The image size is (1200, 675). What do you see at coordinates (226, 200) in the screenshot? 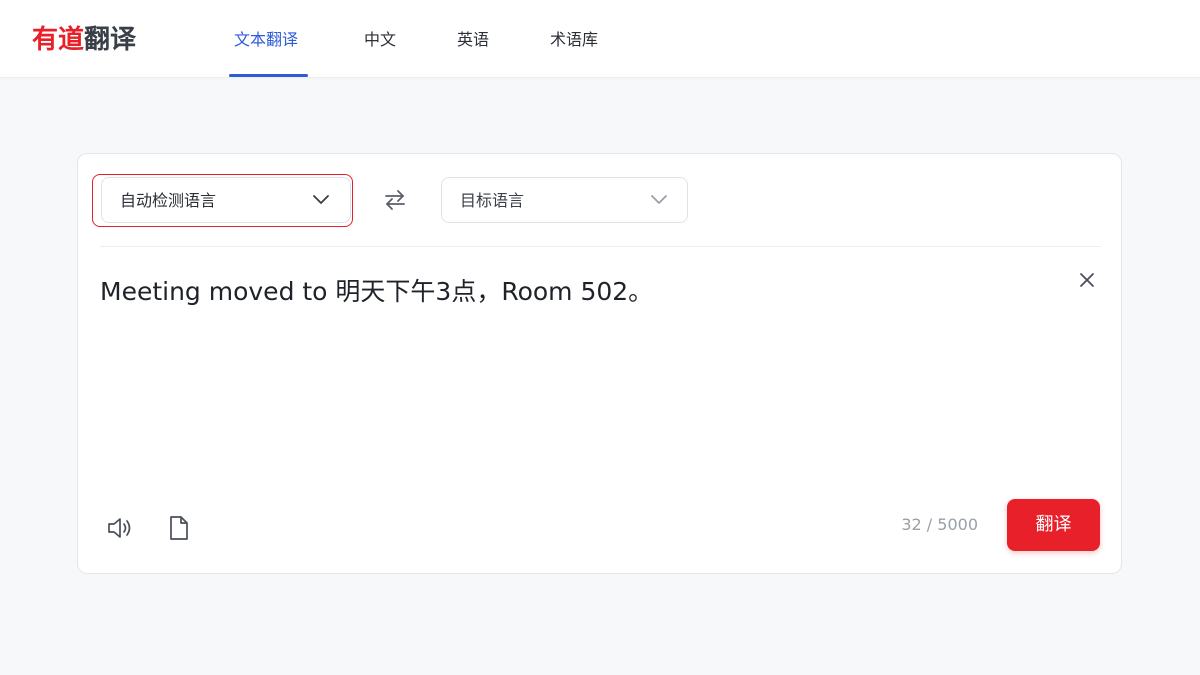
I see `source-language-select: 自动检测语言` at bounding box center [226, 200].